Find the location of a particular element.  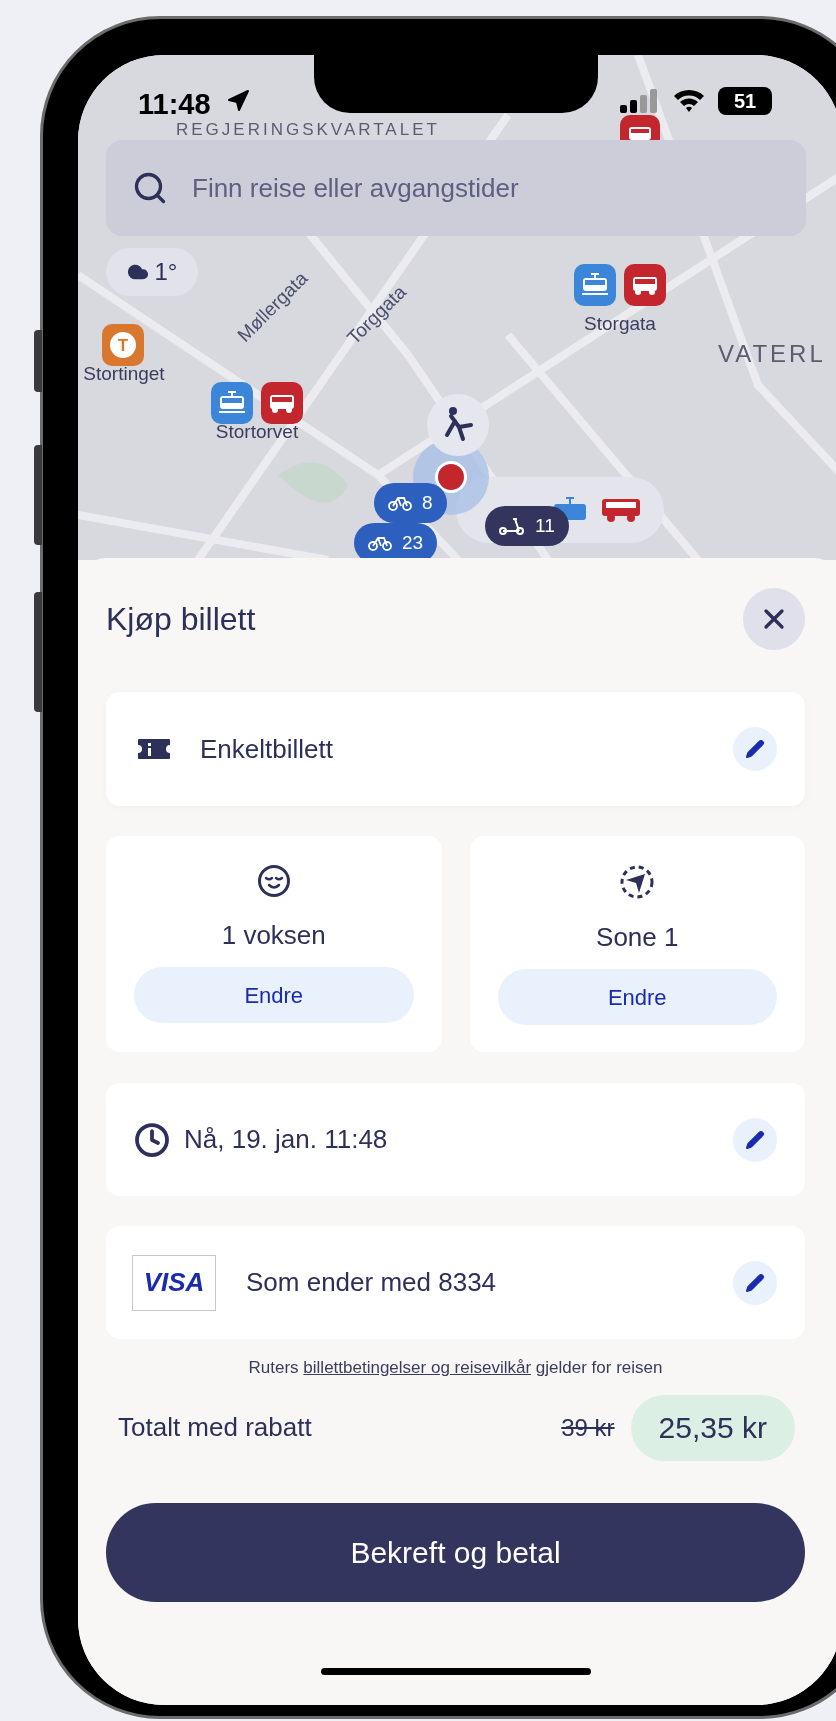

battery-indicator: 51 is located at coordinates (745, 101).